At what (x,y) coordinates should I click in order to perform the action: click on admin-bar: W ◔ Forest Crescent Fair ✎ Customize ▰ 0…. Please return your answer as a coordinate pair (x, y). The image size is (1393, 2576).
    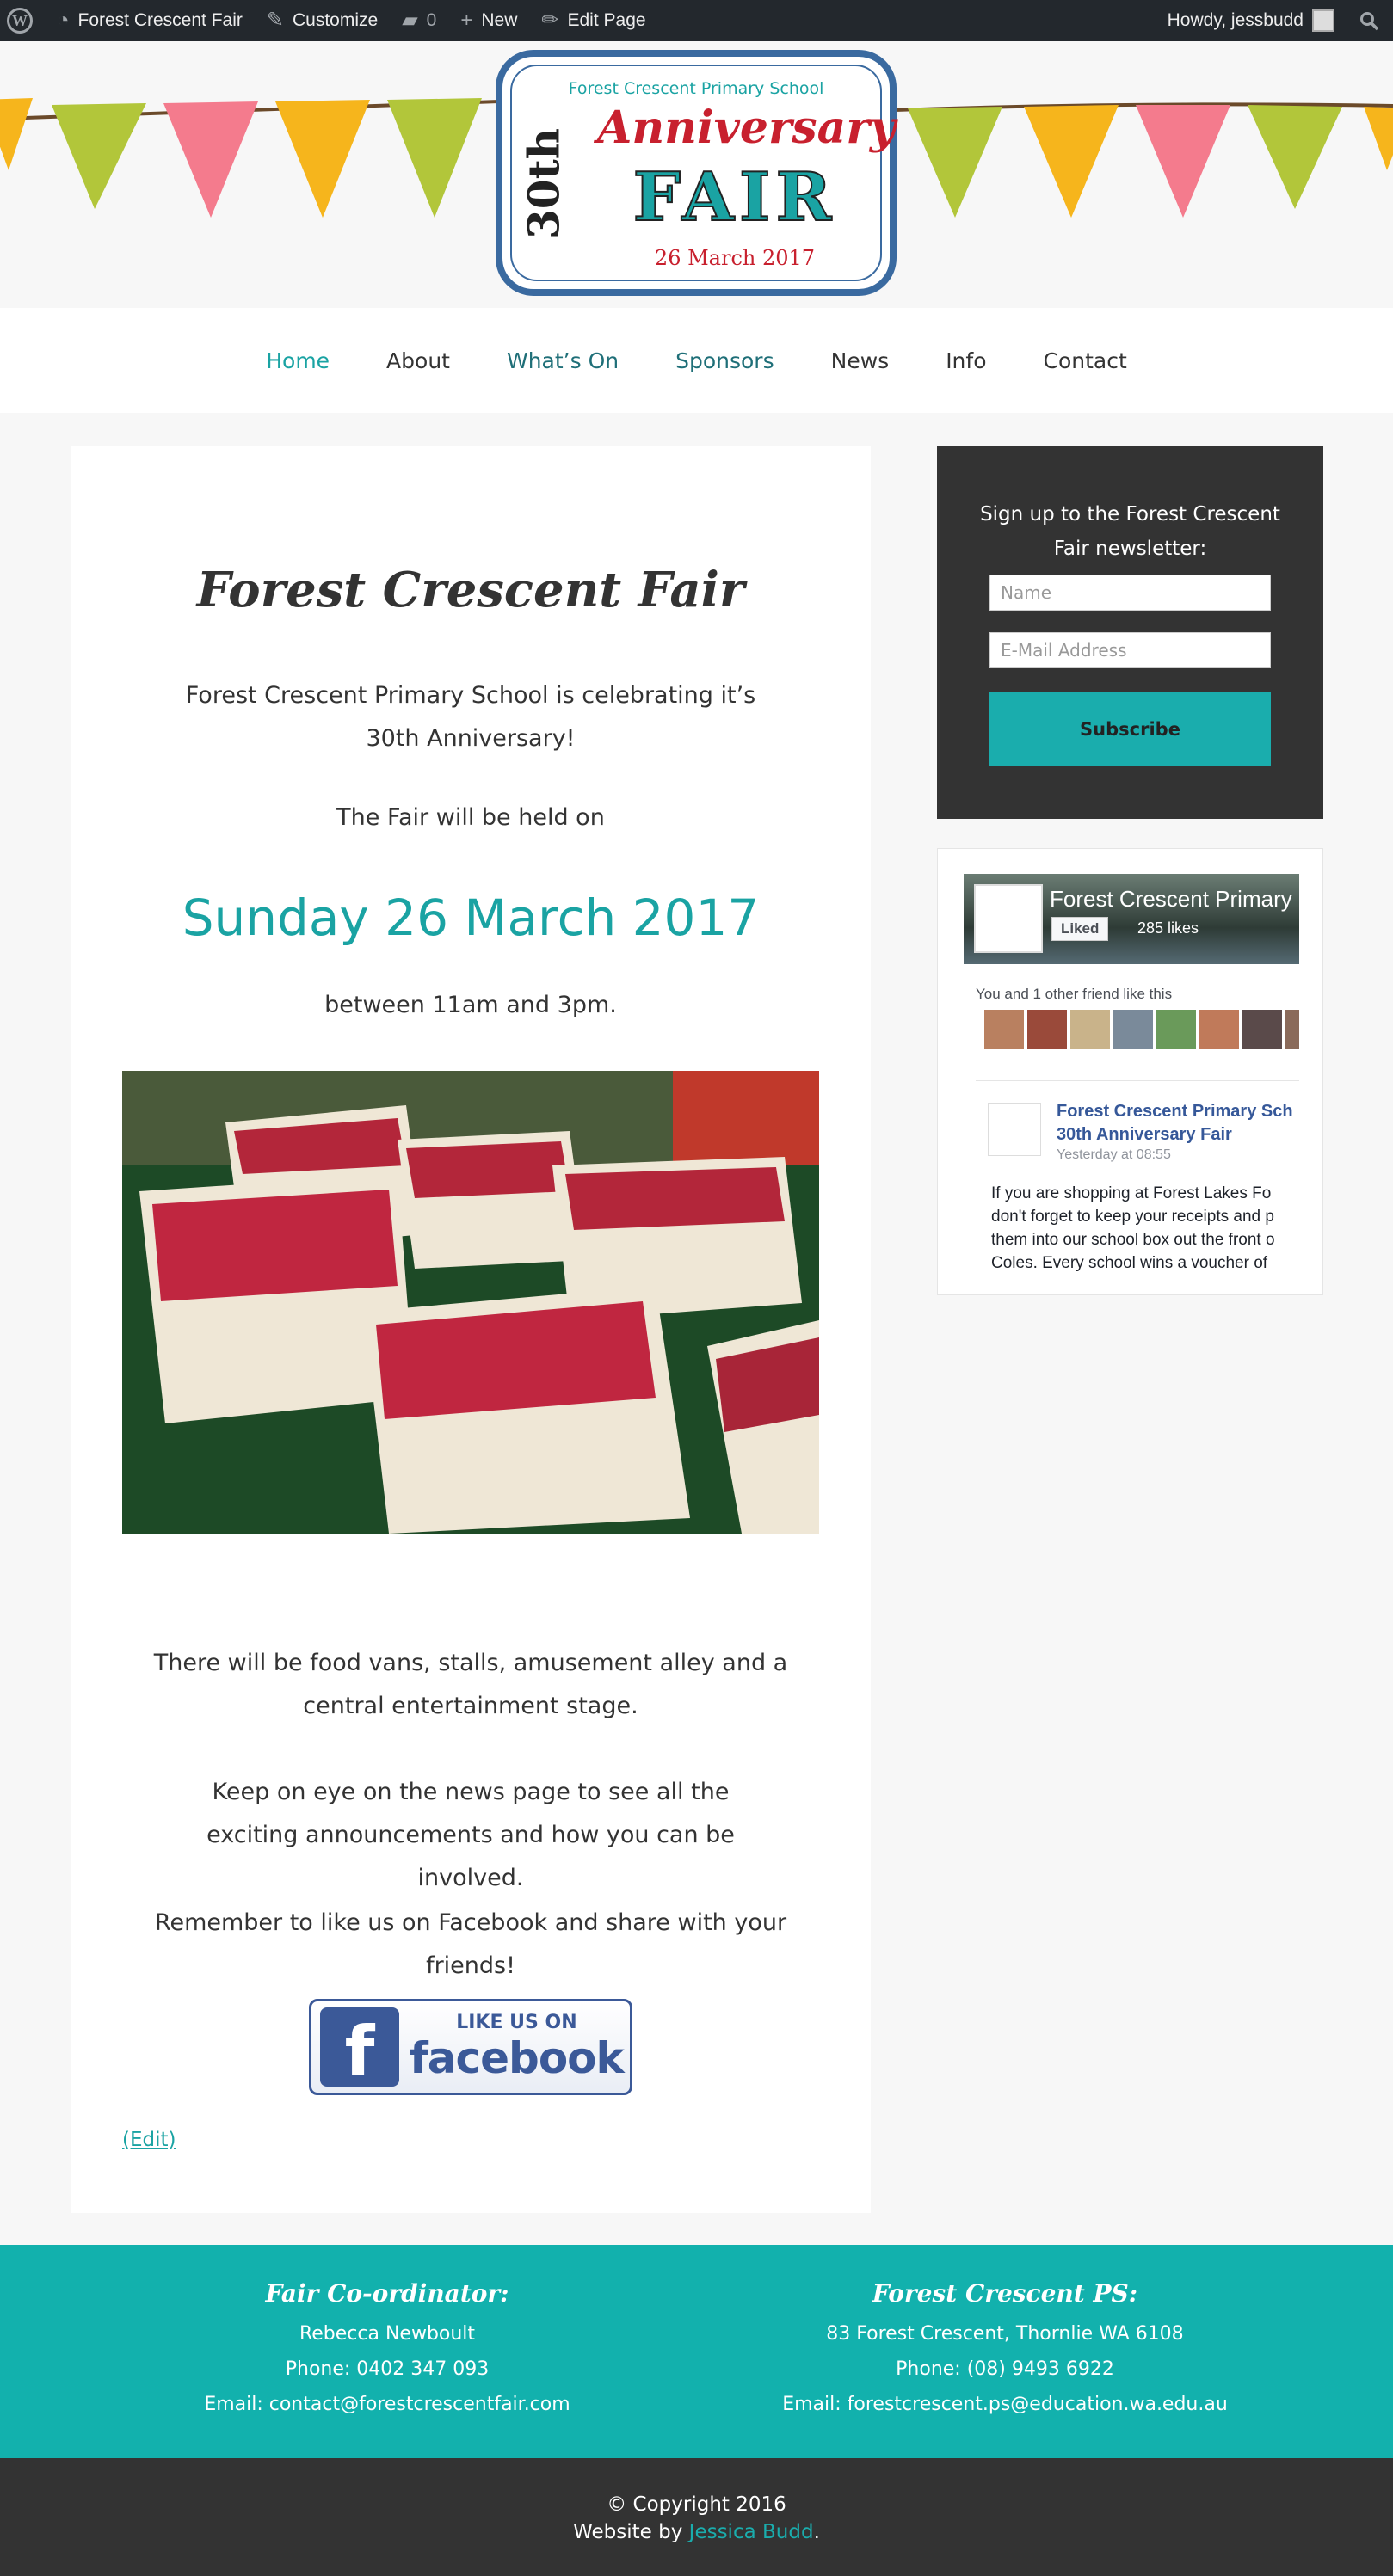
    Looking at the image, I should click on (697, 20).